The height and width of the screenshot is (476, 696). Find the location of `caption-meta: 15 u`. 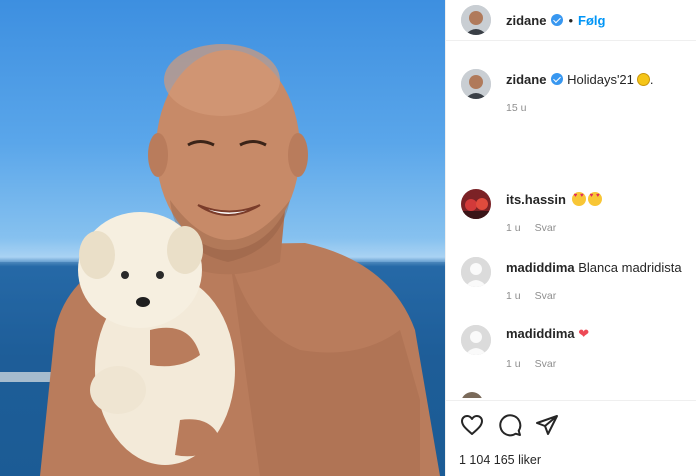

caption-meta: 15 u is located at coordinates (523, 108).